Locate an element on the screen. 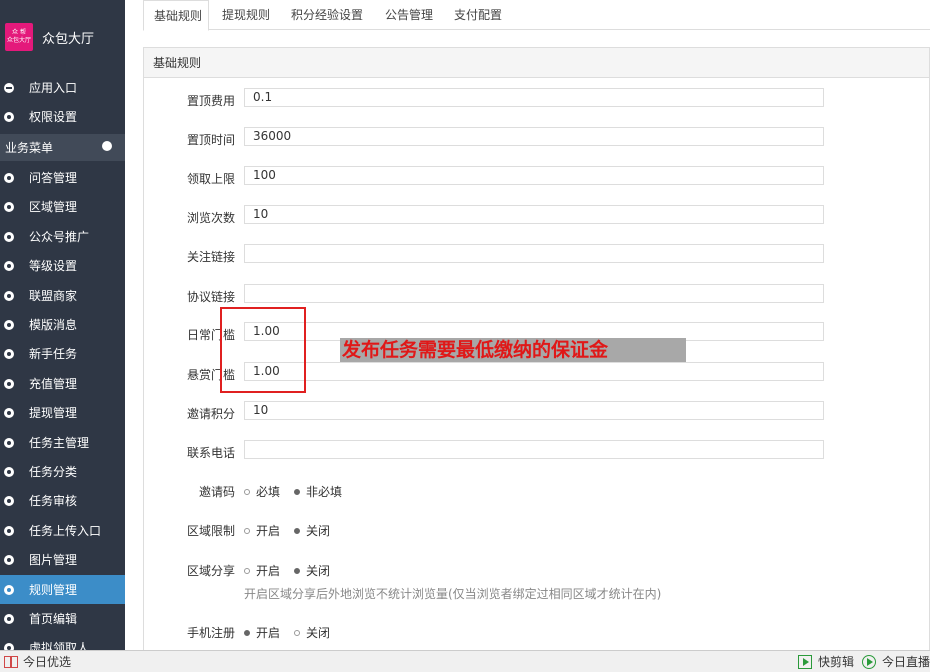 The width and height of the screenshot is (930, 672). logo-text-line1: 众 帮 is located at coordinates (19, 32).